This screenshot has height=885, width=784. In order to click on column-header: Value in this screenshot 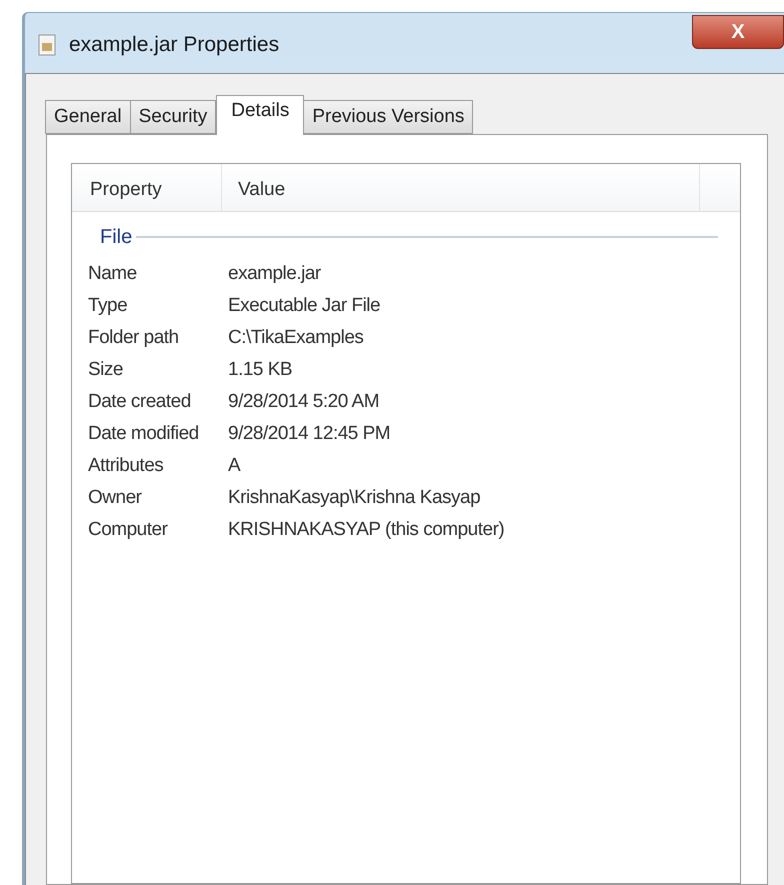, I will do `click(461, 187)`.